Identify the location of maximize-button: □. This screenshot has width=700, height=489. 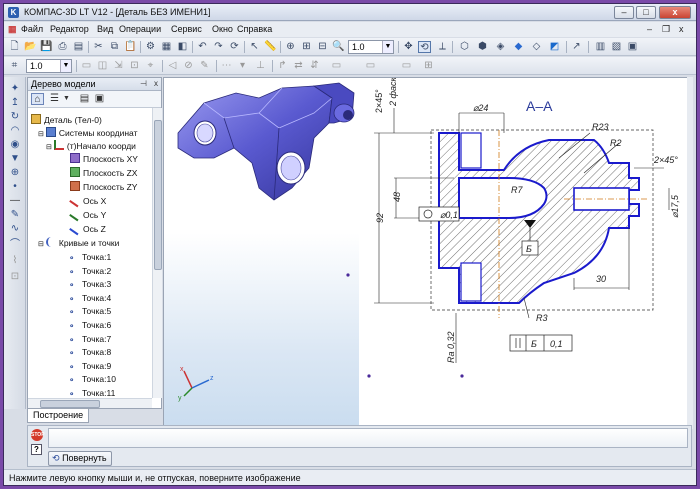
(646, 12).